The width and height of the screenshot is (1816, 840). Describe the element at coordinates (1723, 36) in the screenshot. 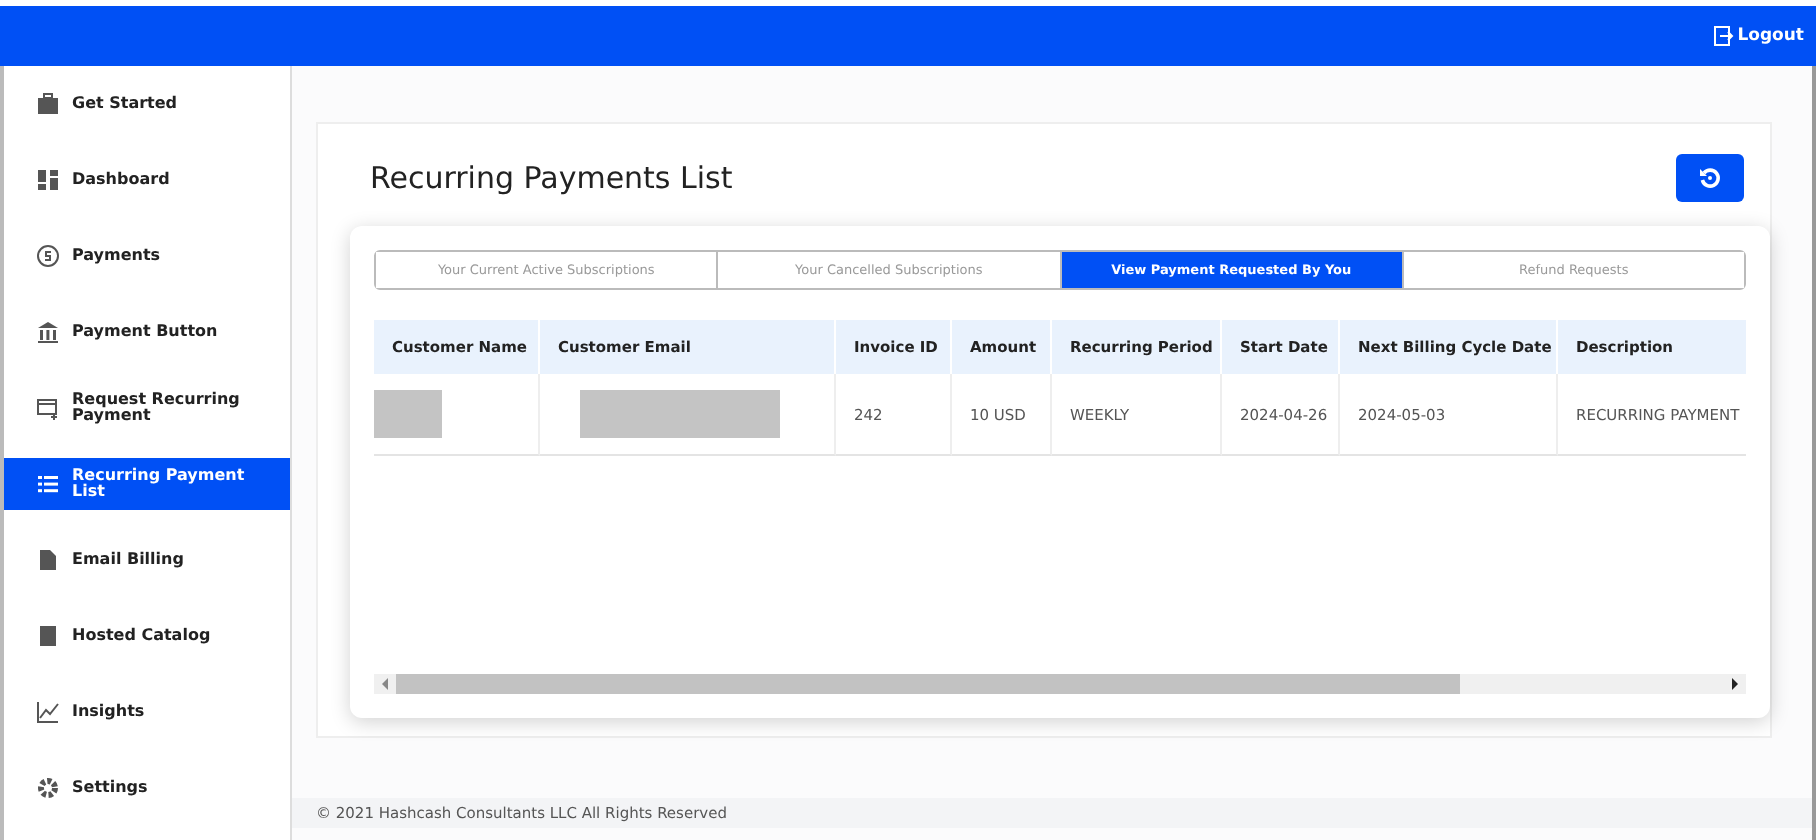

I see `logout-icon` at that location.